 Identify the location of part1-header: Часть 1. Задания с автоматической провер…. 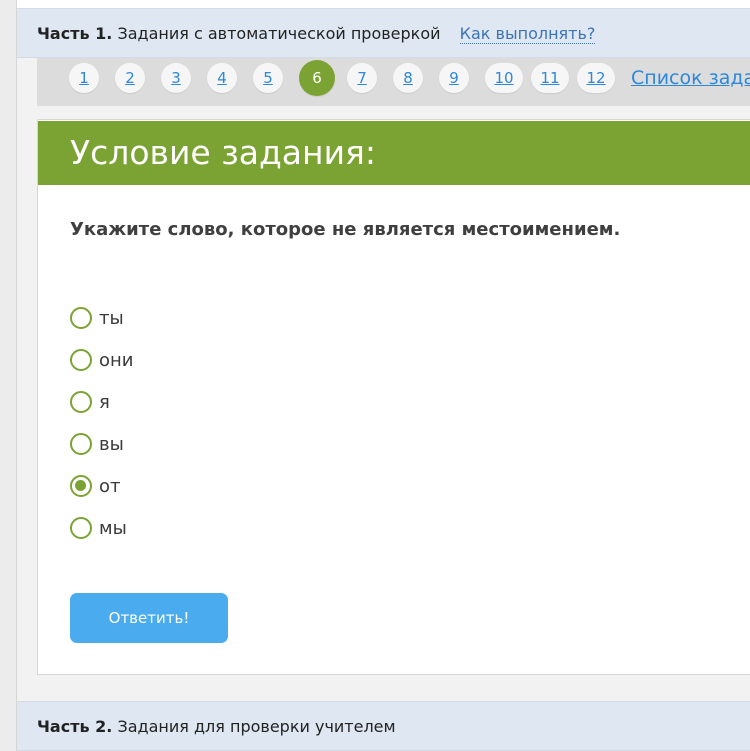
(383, 33).